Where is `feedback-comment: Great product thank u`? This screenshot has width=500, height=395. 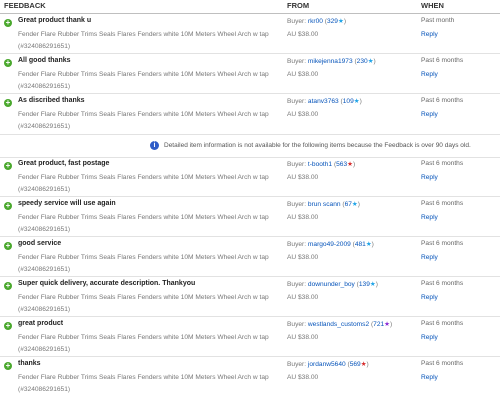 feedback-comment: Great product thank u is located at coordinates (55, 20).